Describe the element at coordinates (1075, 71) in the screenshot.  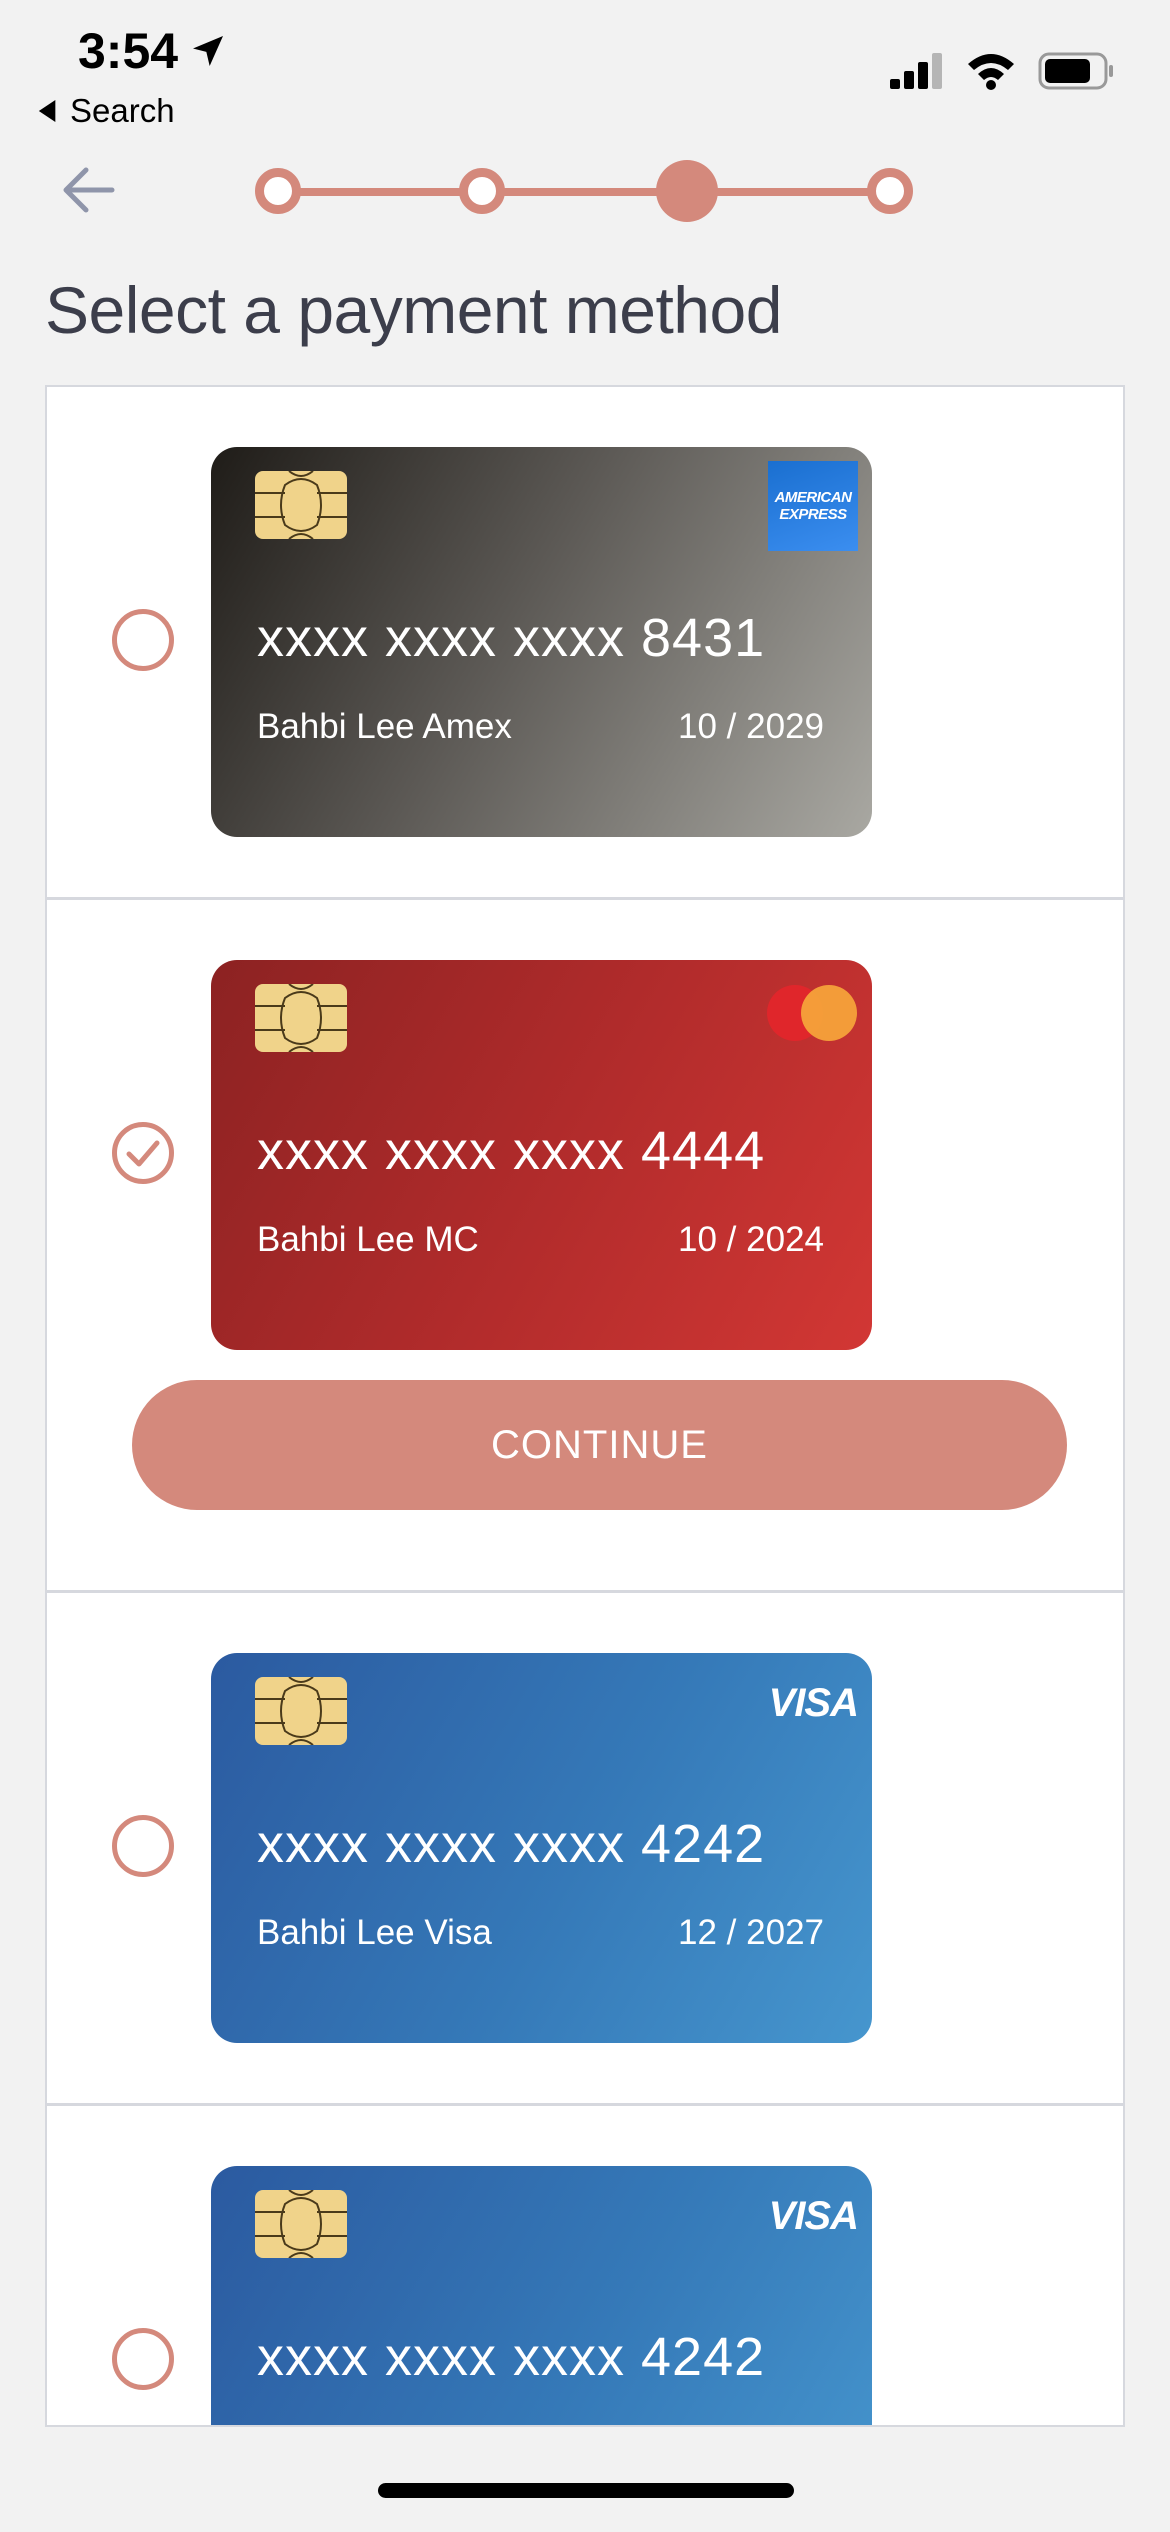
I see `battery-icon` at that location.